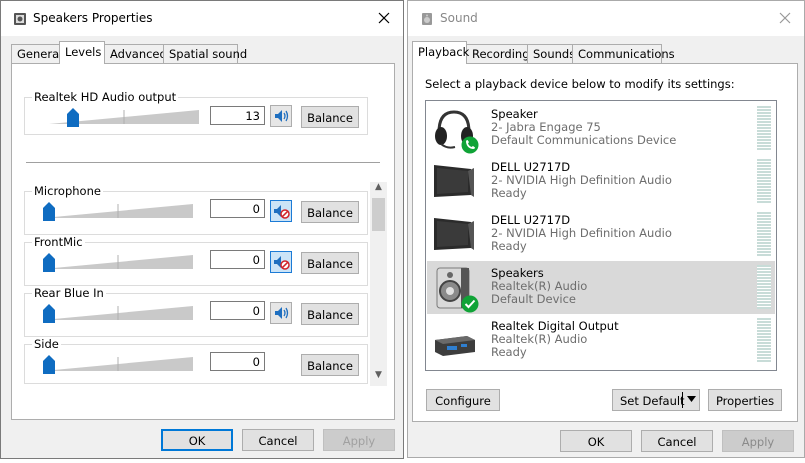  I want to click on tab-playback: Playback, so click(440, 52).